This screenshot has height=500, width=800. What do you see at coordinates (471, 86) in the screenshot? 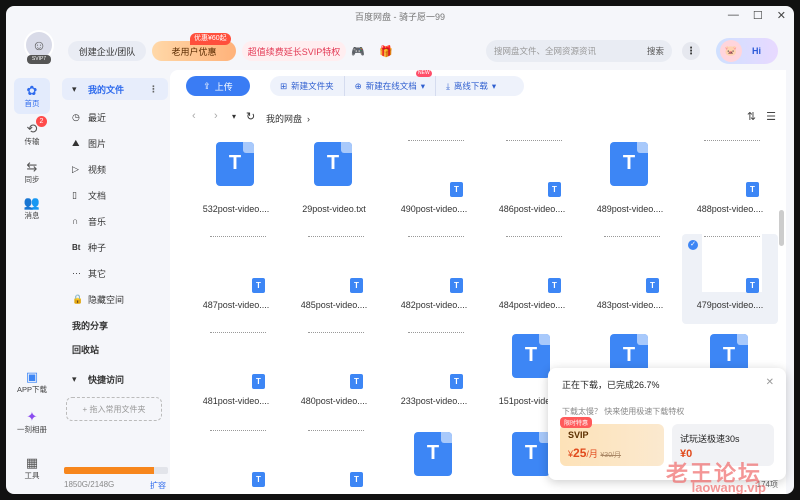
I see `offline-download-button: ⤓ 离线下载 ▾` at bounding box center [471, 86].